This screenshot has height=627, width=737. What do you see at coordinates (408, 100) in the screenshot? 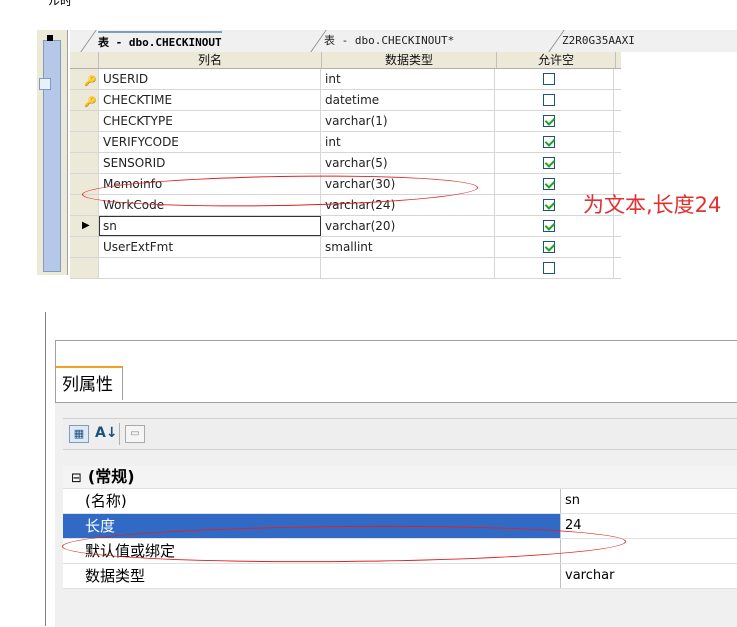
I see `data-type-cell: datetime` at bounding box center [408, 100].